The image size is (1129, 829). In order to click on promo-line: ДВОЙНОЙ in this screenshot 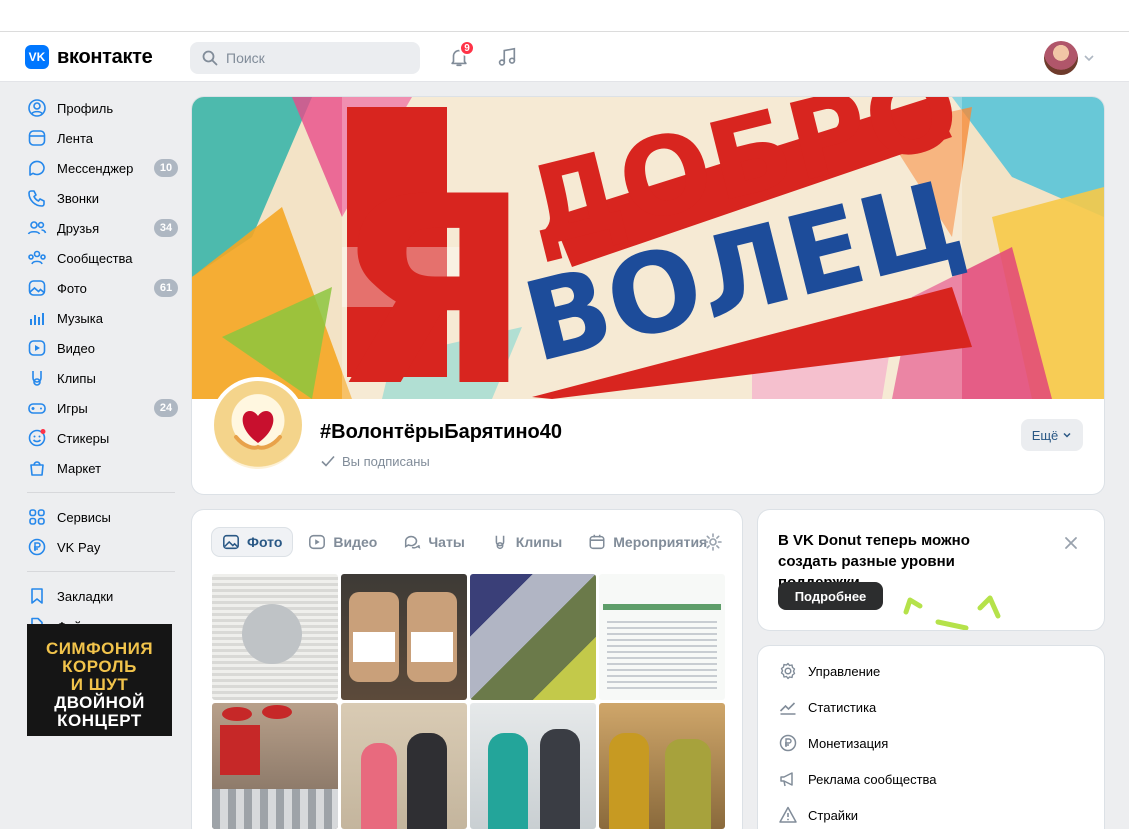, I will do `click(99, 702)`.